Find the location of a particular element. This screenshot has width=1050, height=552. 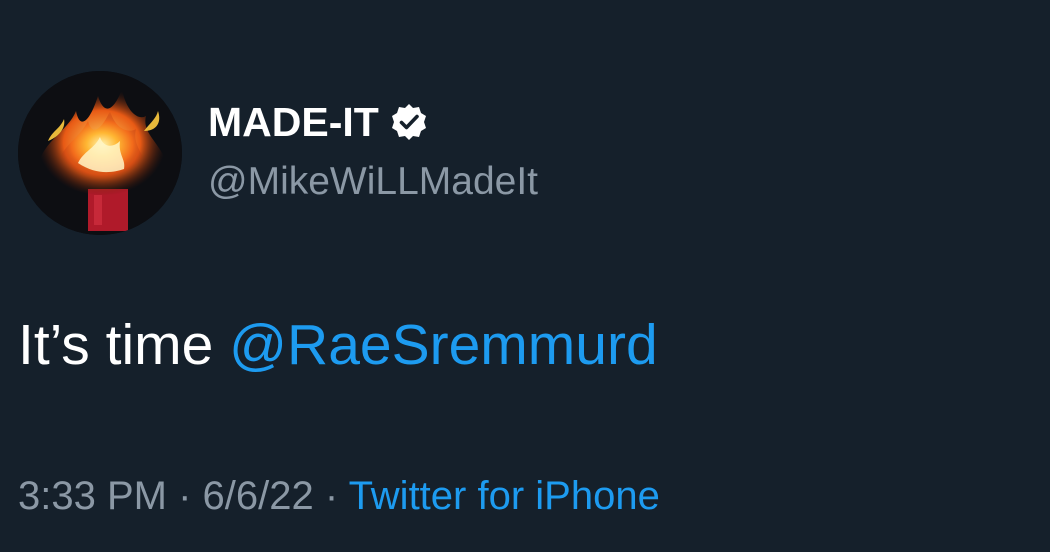

tweet-metadata: 3:33 PM · 6/6/22 · Twitter for iPhone is located at coordinates (339, 496).